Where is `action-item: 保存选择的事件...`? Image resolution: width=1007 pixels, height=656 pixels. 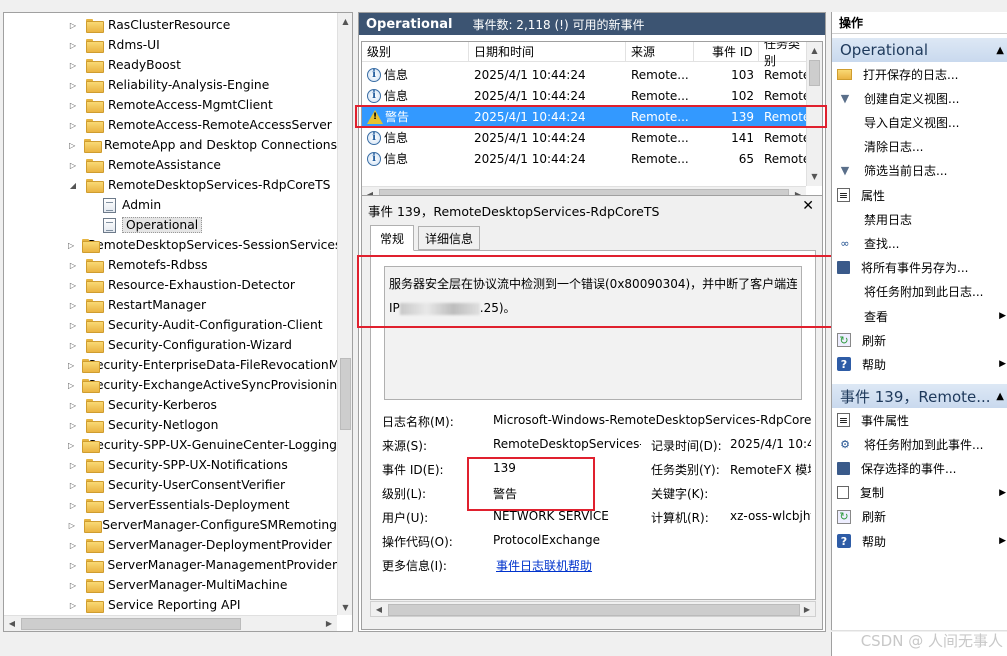 action-item: 保存选择的事件... is located at coordinates (919, 468).